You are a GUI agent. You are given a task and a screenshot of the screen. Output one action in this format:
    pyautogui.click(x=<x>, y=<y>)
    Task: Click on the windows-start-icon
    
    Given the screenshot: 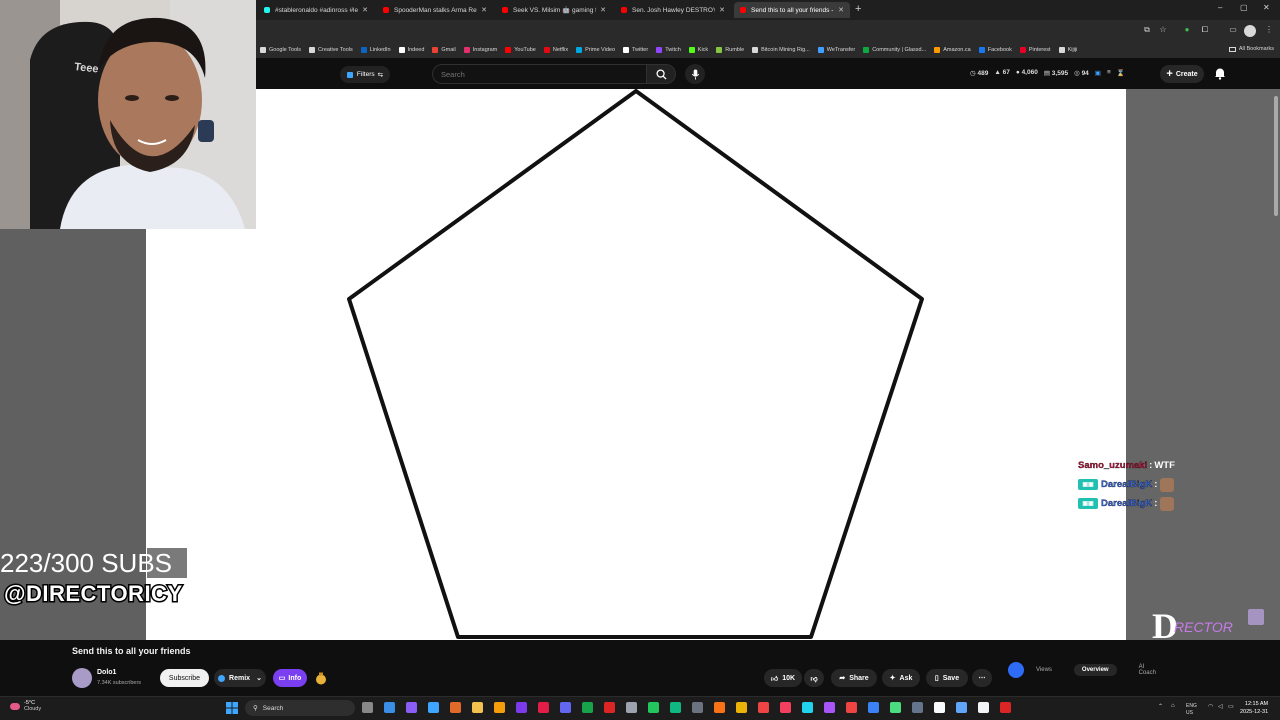 What is the action you would take?
    pyautogui.click(x=232, y=708)
    